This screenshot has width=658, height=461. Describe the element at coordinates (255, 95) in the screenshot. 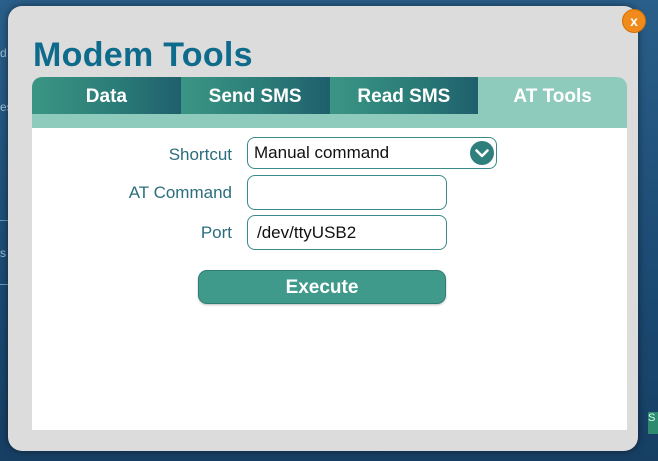

I see `tab-send-sms: Send SMS` at that location.